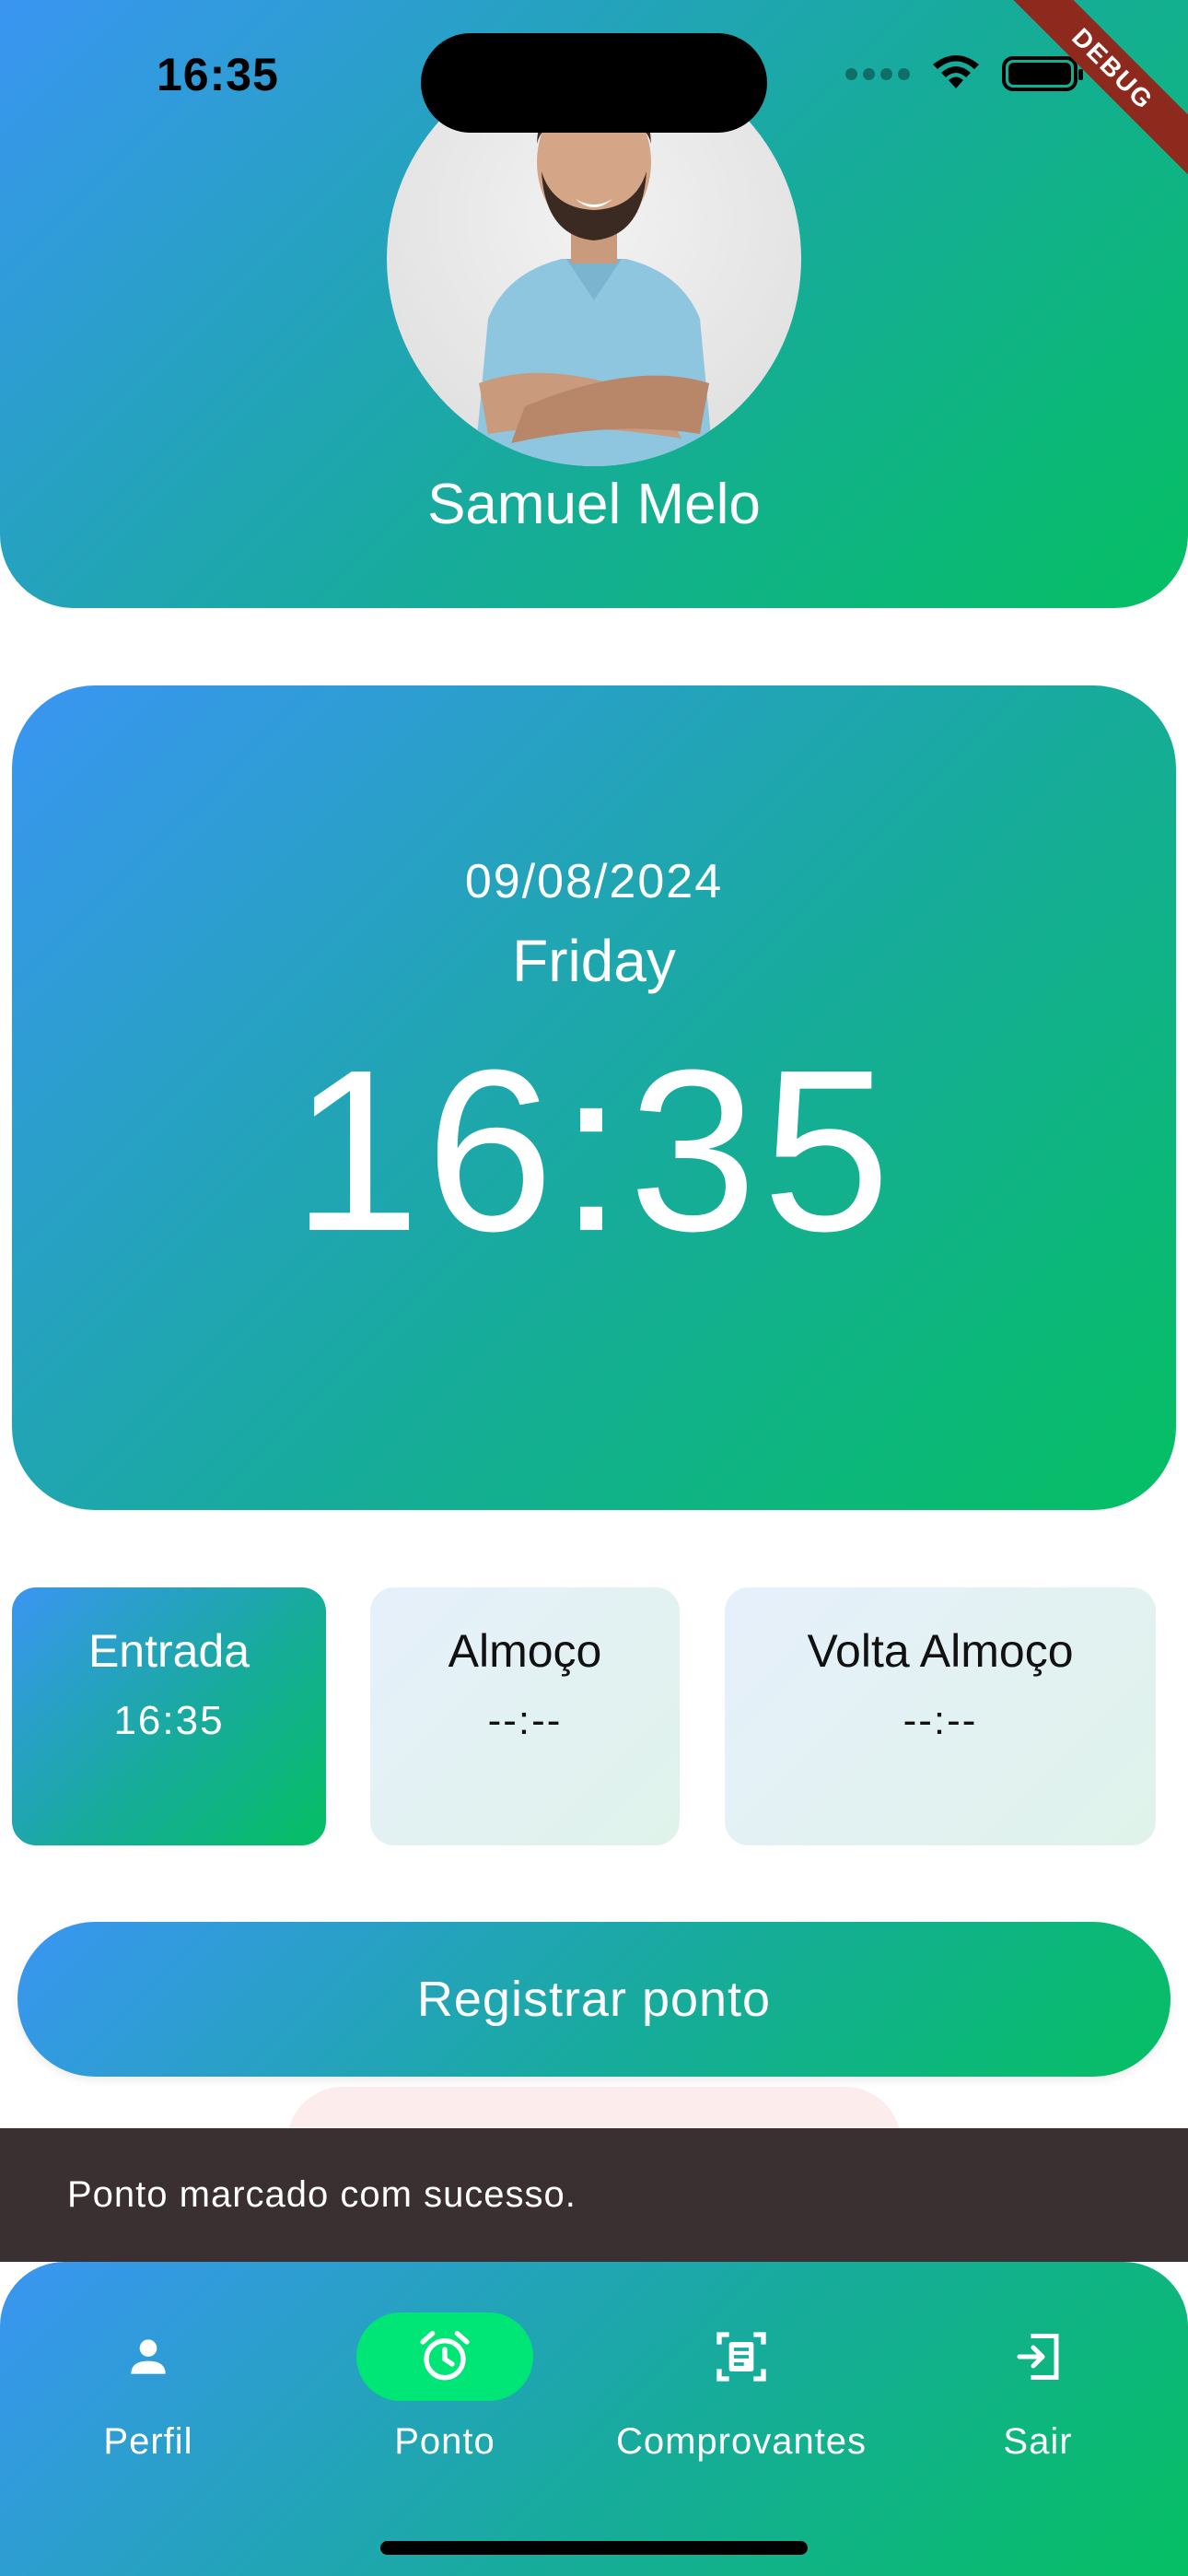 The width and height of the screenshot is (1188, 2576). Describe the element at coordinates (956, 71) in the screenshot. I see `wifi-icon` at that location.